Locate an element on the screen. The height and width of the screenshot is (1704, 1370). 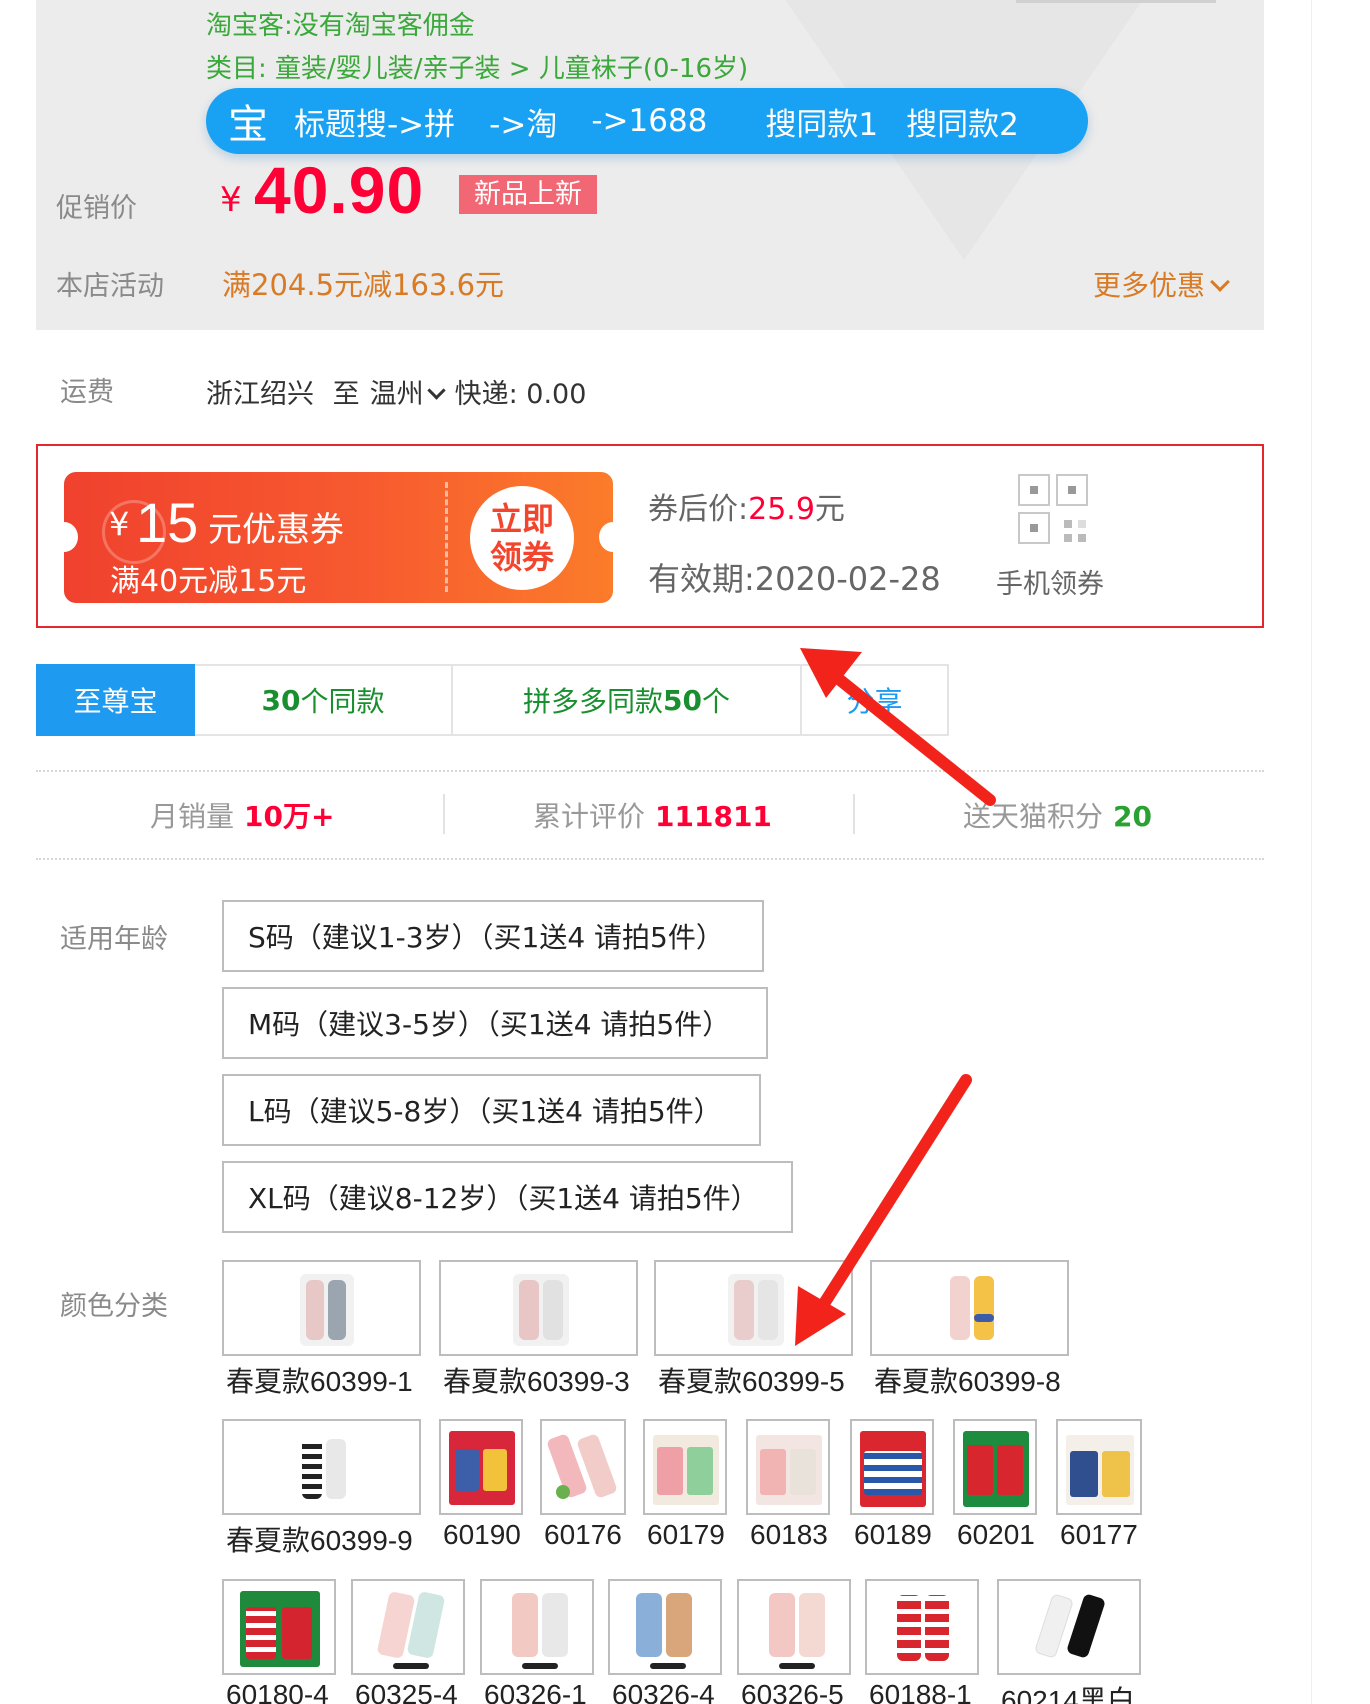
color-section-label: 颜色分类 is located at coordinates (114, 1306).